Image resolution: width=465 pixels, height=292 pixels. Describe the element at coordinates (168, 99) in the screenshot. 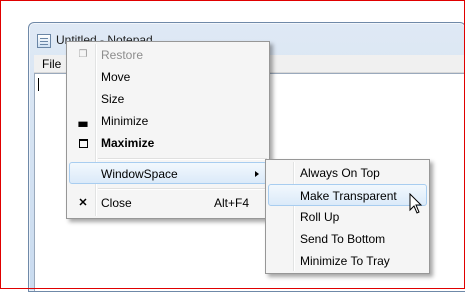

I see `menu-item-size: Size` at that location.